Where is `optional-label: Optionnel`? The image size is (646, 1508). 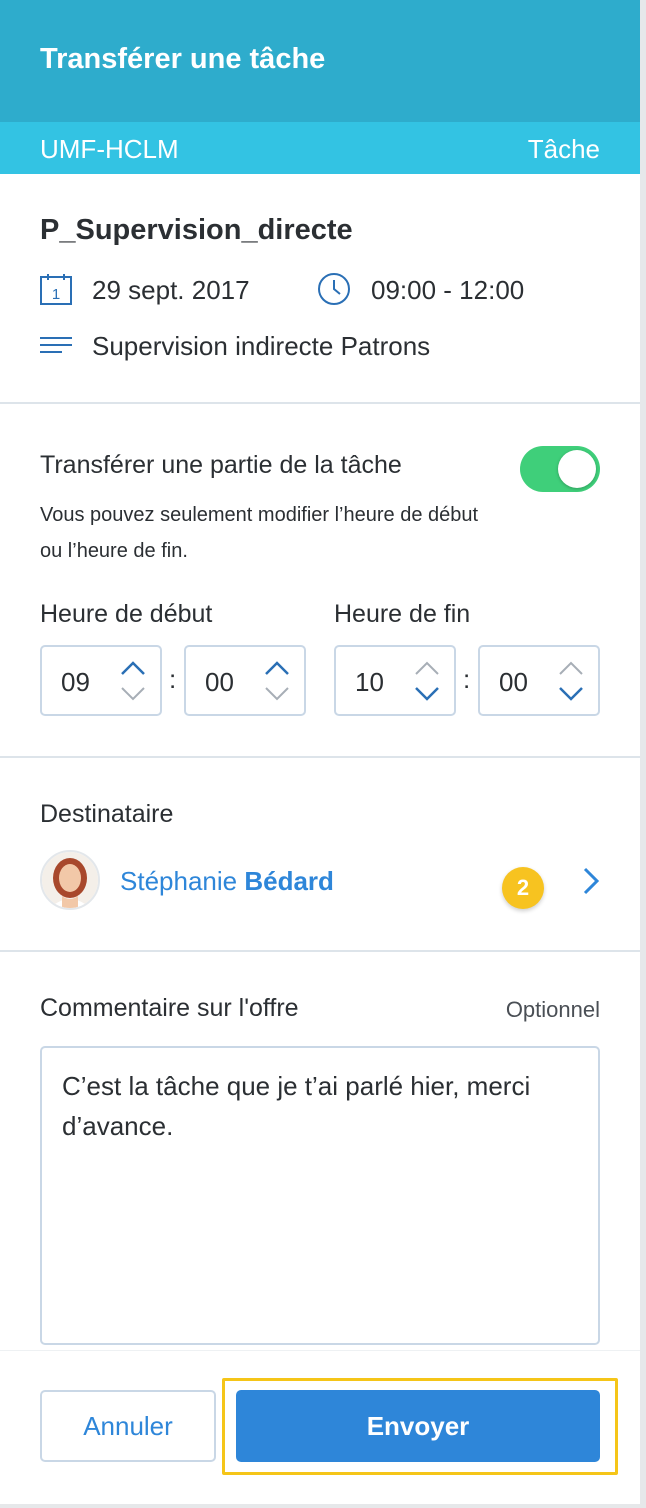 optional-label: Optionnel is located at coordinates (552, 1009).